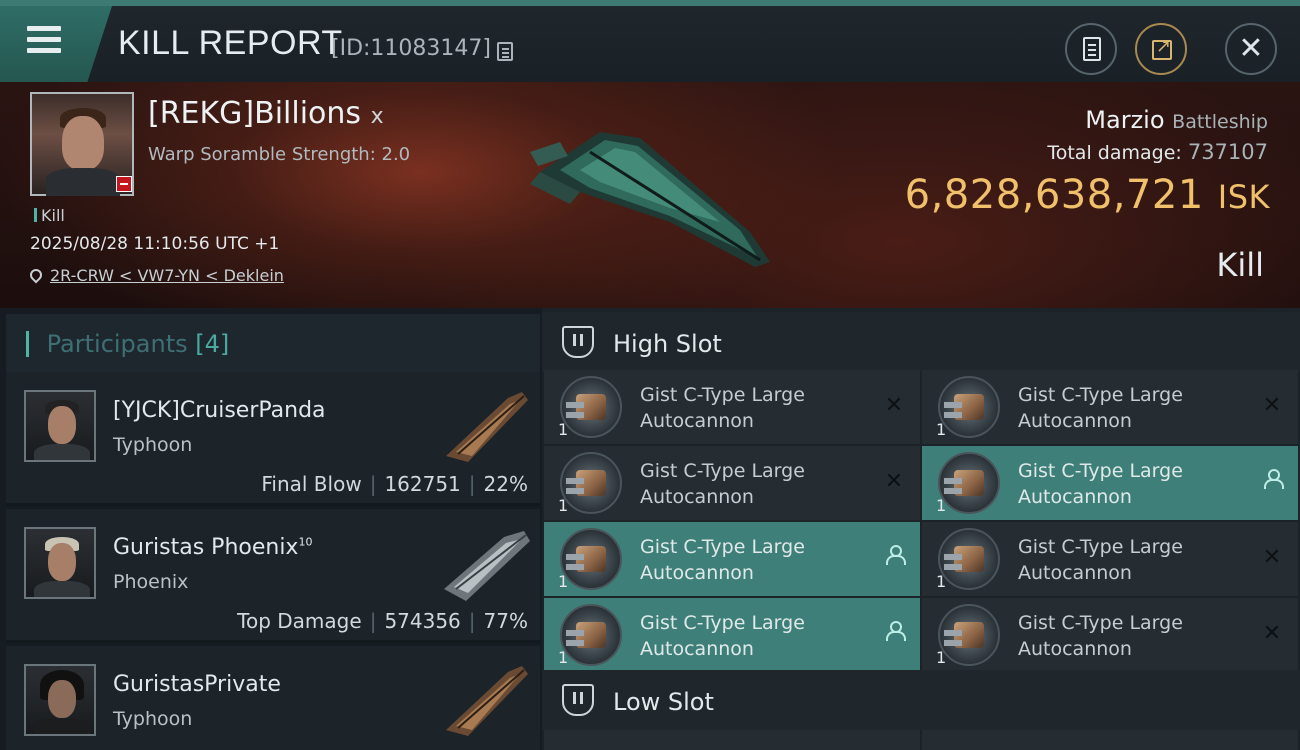 Image resolution: width=1300 pixels, height=750 pixels. I want to click on report-id: [ID:11083147], so click(411, 48).